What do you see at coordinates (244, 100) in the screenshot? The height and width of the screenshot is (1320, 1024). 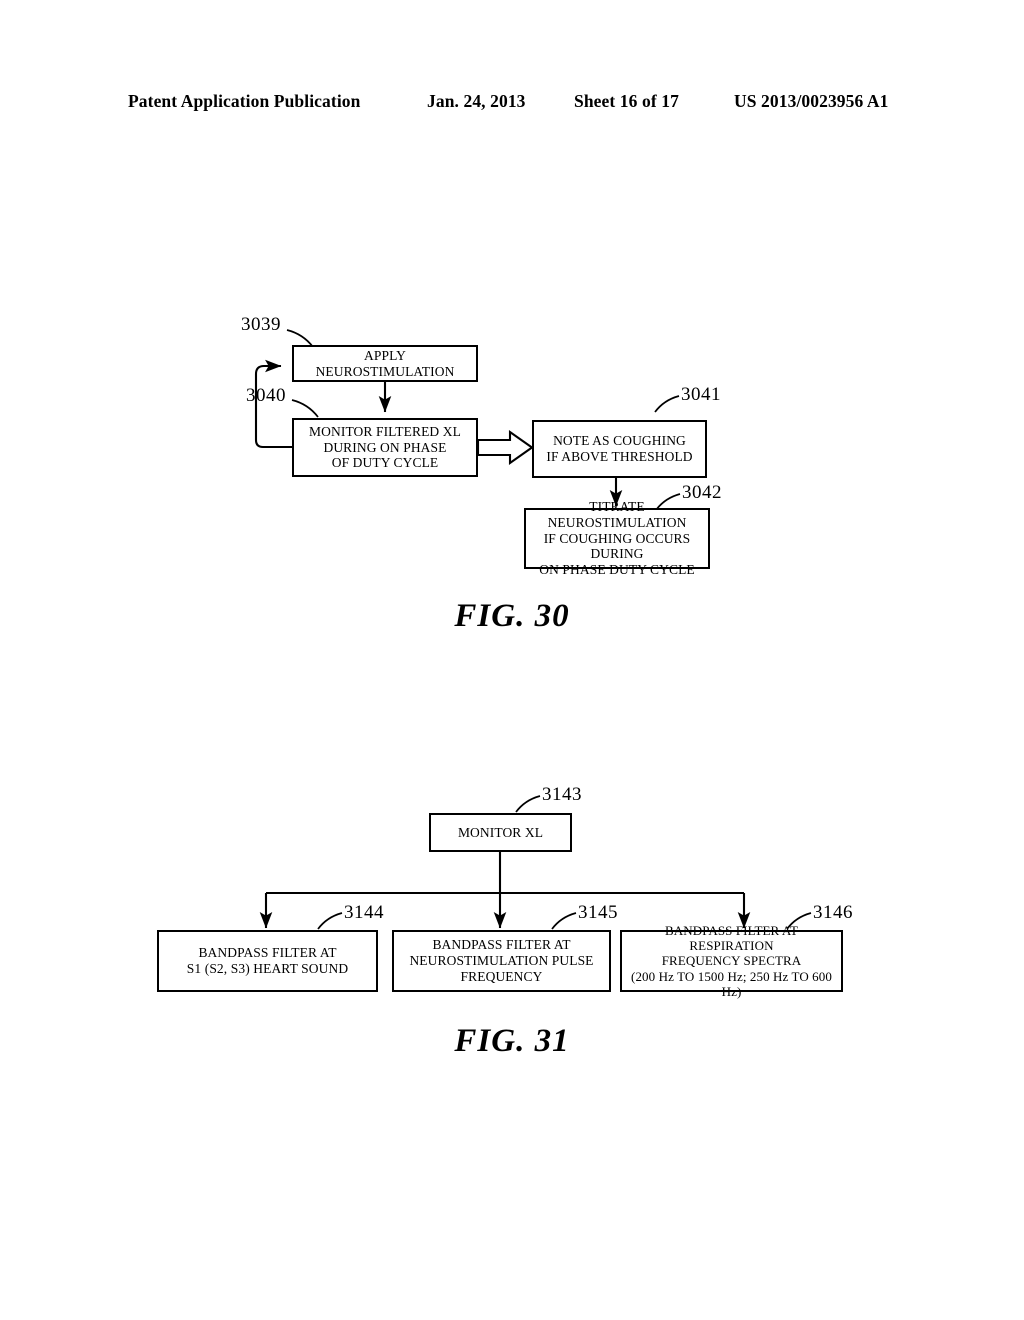 I see `header-publication-title: Patent Application Publication` at bounding box center [244, 100].